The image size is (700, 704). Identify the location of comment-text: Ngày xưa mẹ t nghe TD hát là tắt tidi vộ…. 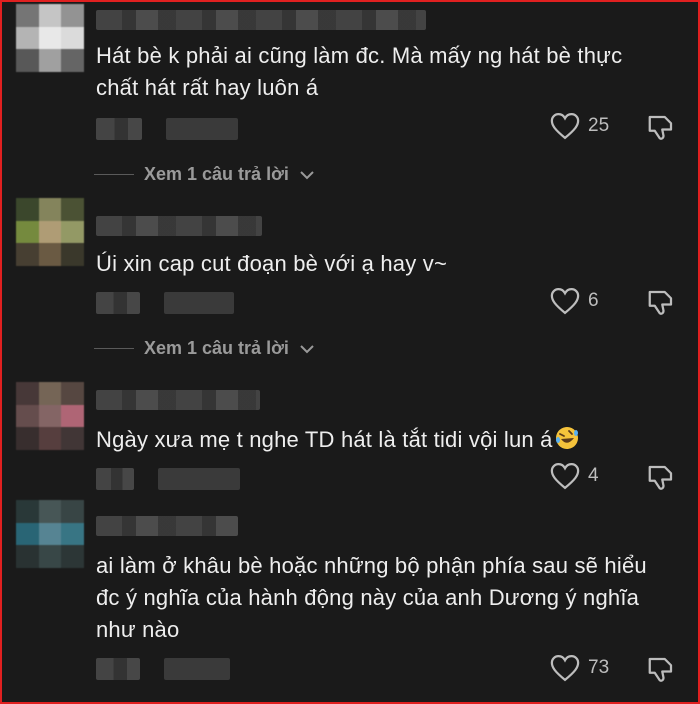
(376, 442).